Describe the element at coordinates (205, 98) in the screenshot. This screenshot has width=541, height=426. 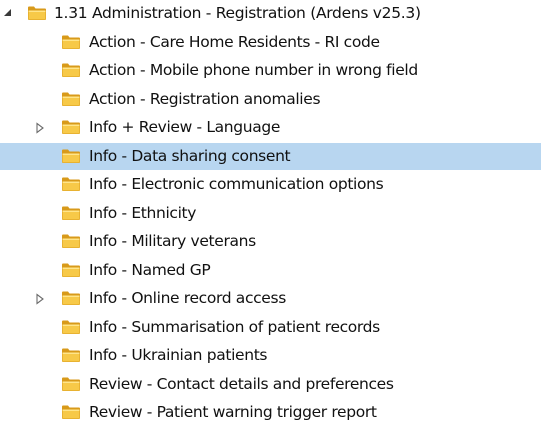
I see `tree-item-label: Action - Registration anomalies` at that location.